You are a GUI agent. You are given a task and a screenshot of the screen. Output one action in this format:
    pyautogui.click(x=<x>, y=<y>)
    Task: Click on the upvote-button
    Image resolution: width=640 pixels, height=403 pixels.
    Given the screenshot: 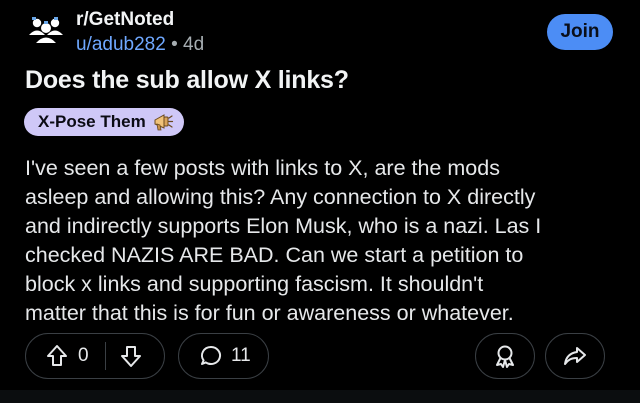 What is the action you would take?
    pyautogui.click(x=57, y=356)
    